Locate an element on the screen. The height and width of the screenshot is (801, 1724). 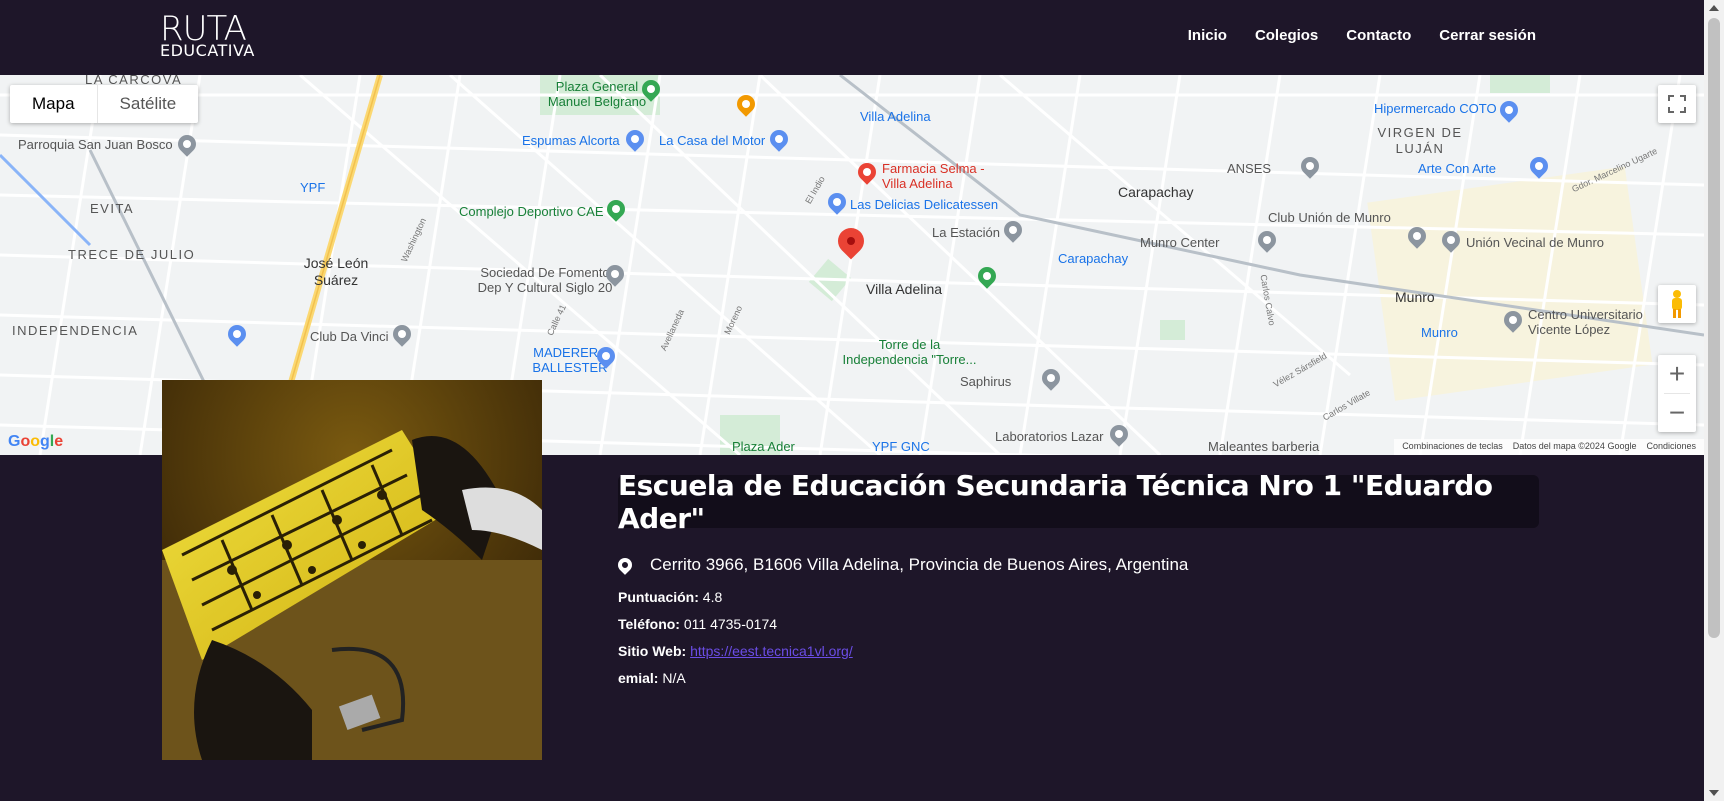
phone-value: 011 4735-0174 is located at coordinates (730, 624).